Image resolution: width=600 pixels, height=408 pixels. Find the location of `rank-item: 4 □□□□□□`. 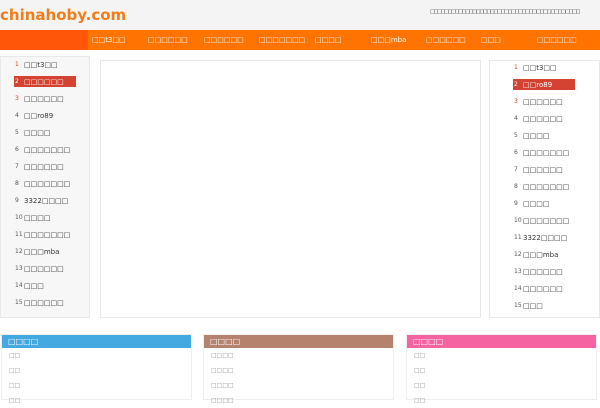

rank-item: 4 □□□□□□ is located at coordinates (544, 118).